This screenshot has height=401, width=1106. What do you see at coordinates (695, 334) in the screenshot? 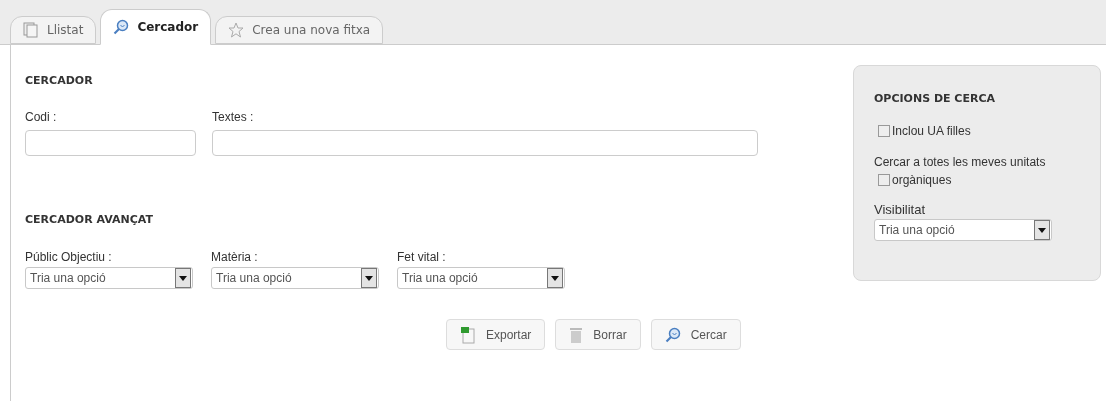
I see `action-button: Cercar` at bounding box center [695, 334].